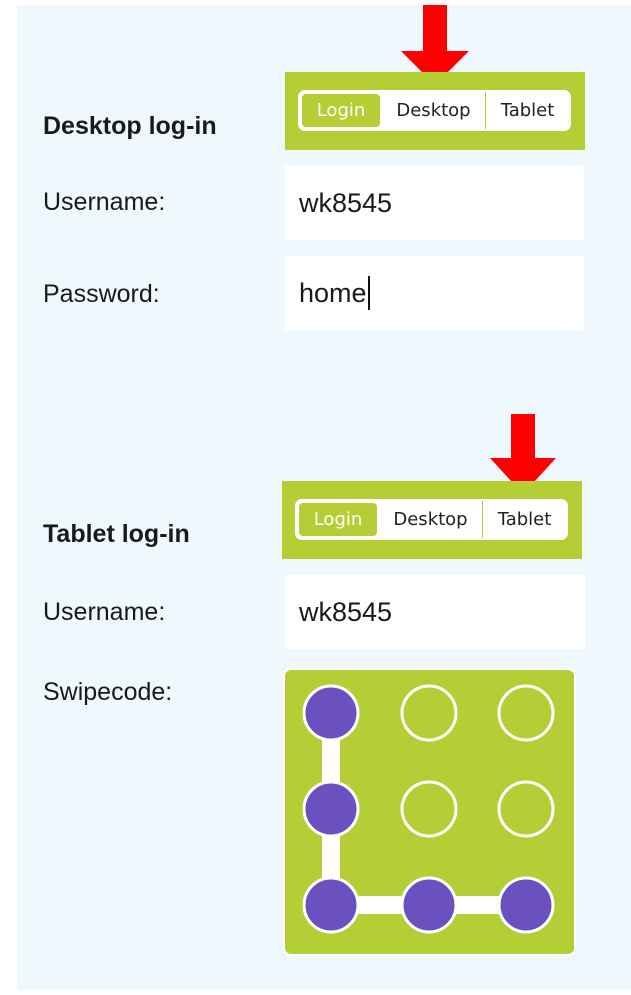 The width and height of the screenshot is (631, 995). I want to click on tablet-username-input: wk8545, so click(435, 612).